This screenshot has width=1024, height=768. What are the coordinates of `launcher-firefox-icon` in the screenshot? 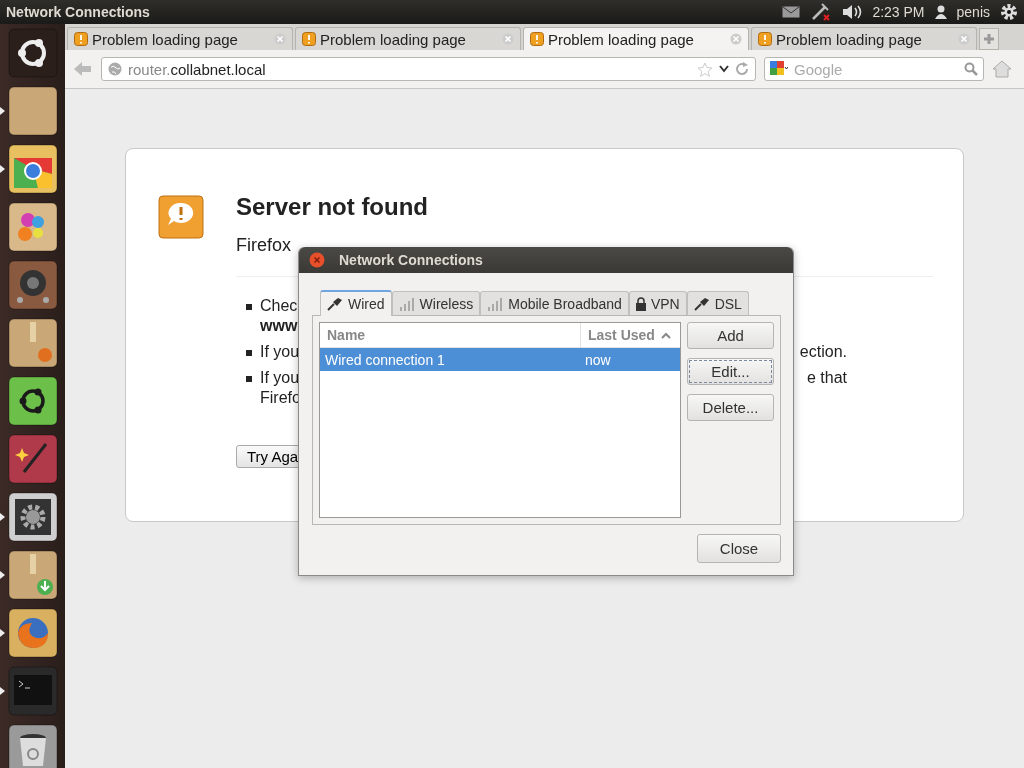 It's located at (32, 633).